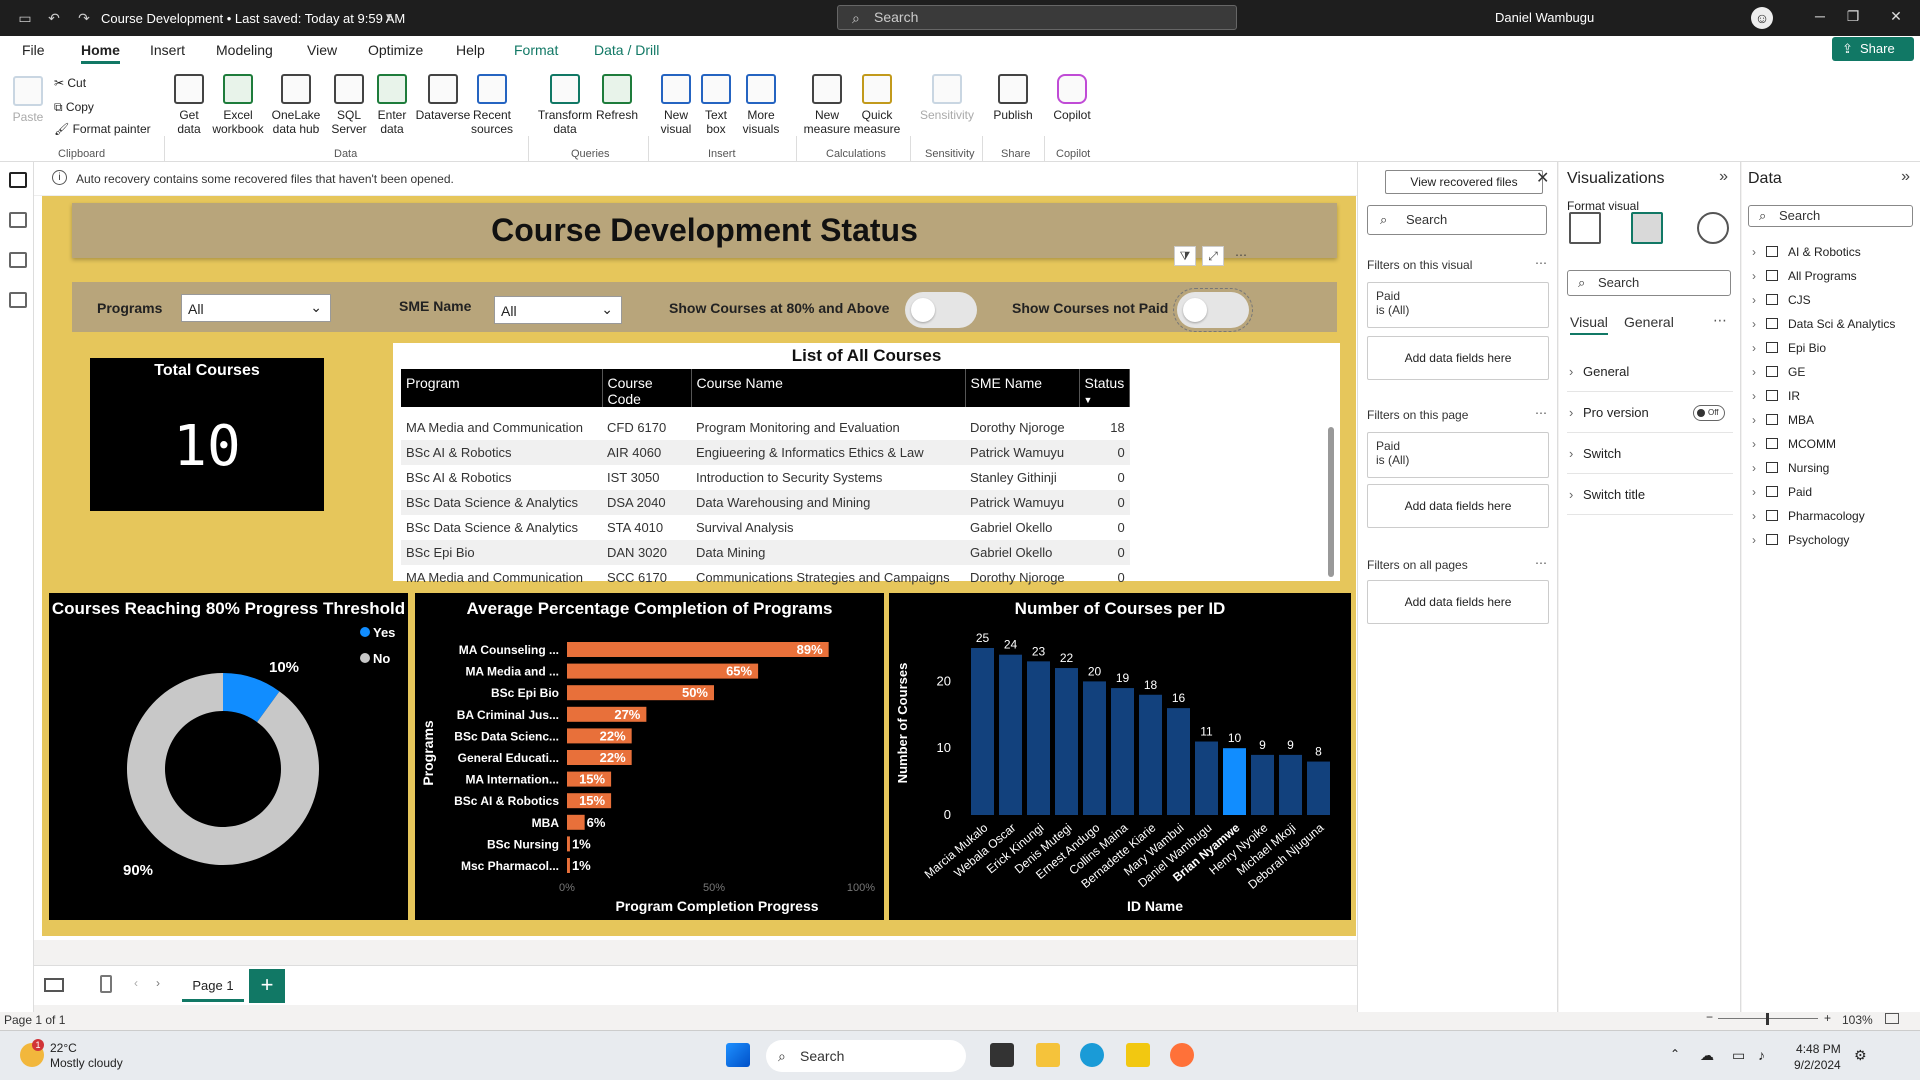  I want to click on close-icon: ✕, so click(1896, 16).